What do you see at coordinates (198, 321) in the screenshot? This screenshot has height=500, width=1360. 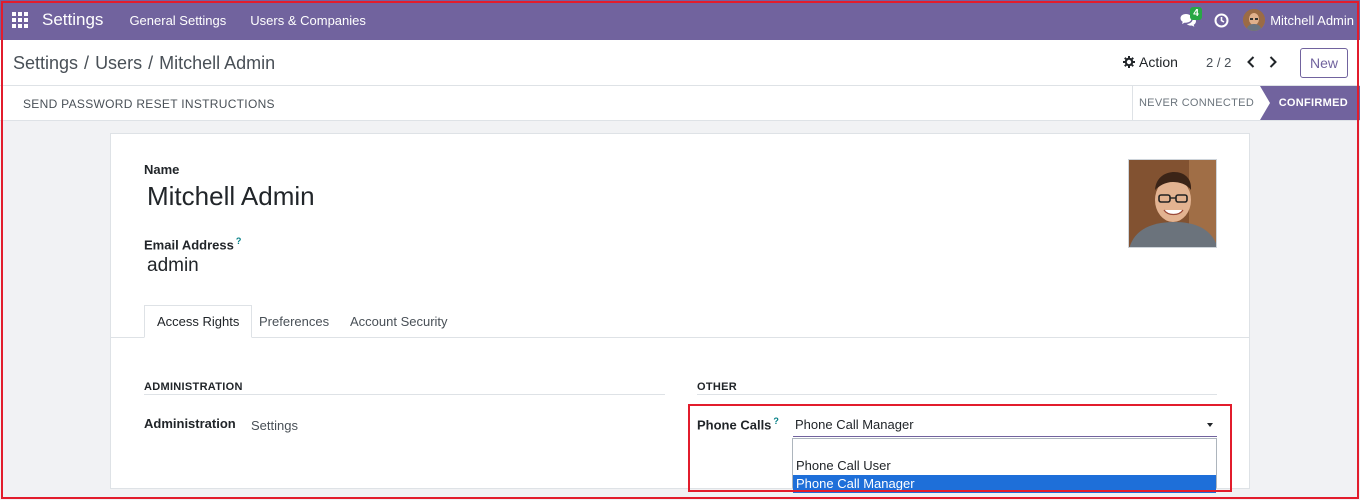 I see `tab-access-rights: Access Rights` at bounding box center [198, 321].